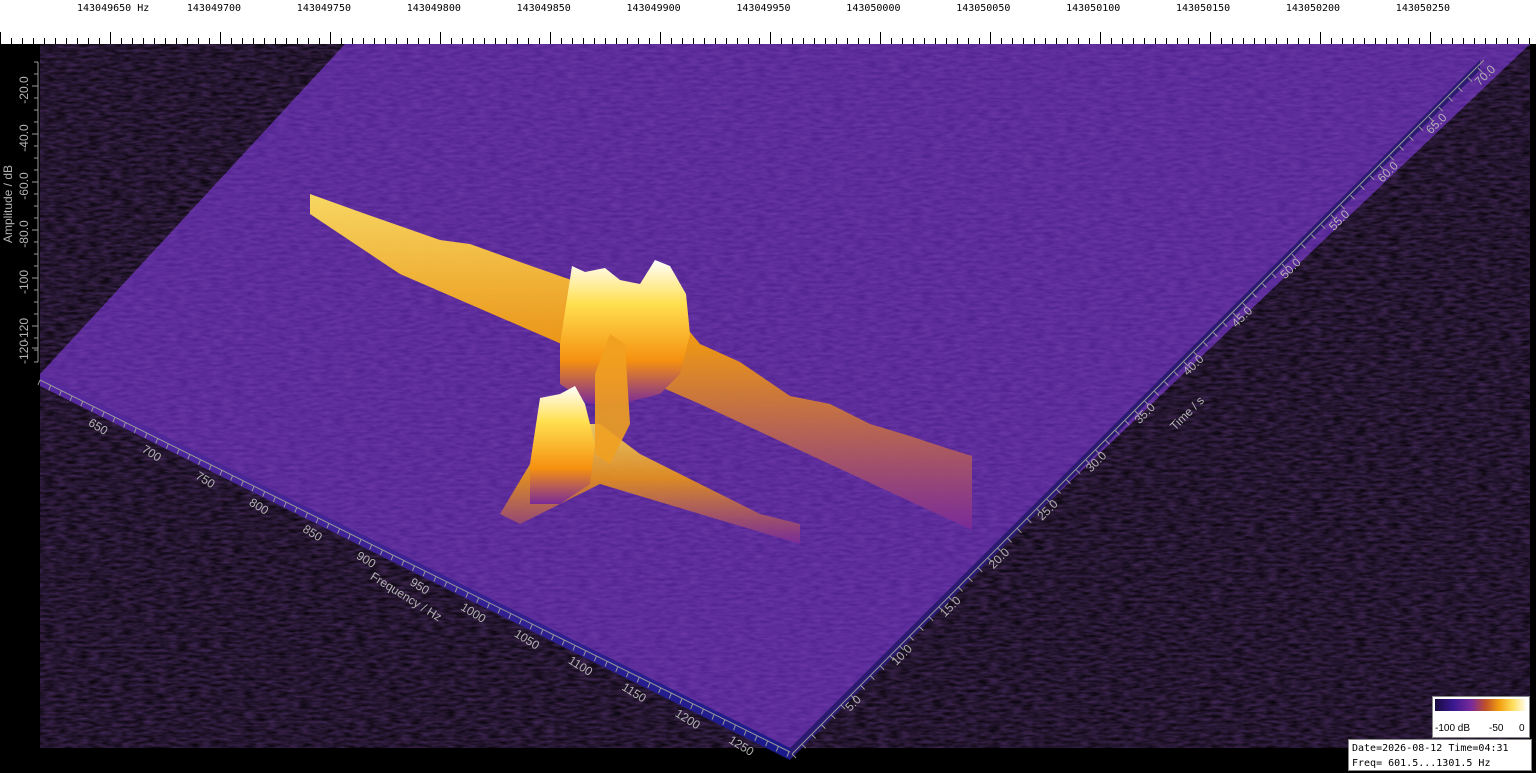 This screenshot has height=773, width=1536. Describe the element at coordinates (214, 8) in the screenshot. I see `ruler-label: 143049700` at that location.